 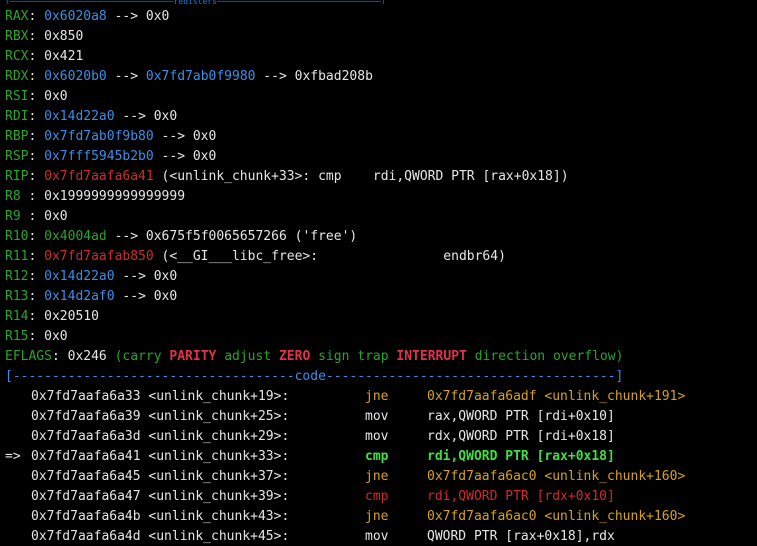 What do you see at coordinates (521, 416) in the screenshot?
I see `instruction-operands: rax,QWORD PTR [rdi+0x10]` at bounding box center [521, 416].